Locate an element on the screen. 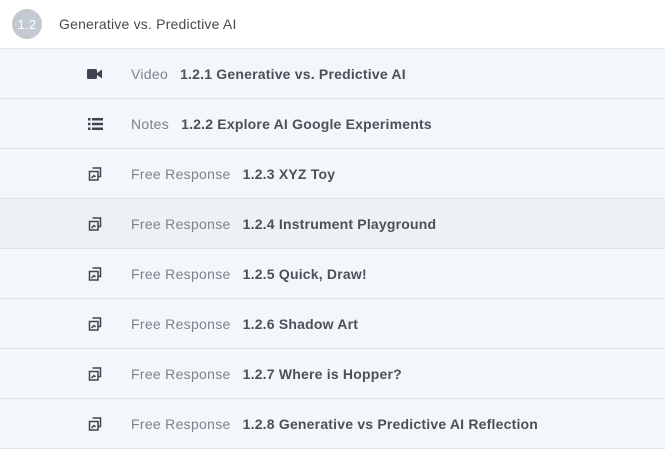  lesson-item-free-response: Free Response 1.2.3 XYZ Toy is located at coordinates (332, 174).